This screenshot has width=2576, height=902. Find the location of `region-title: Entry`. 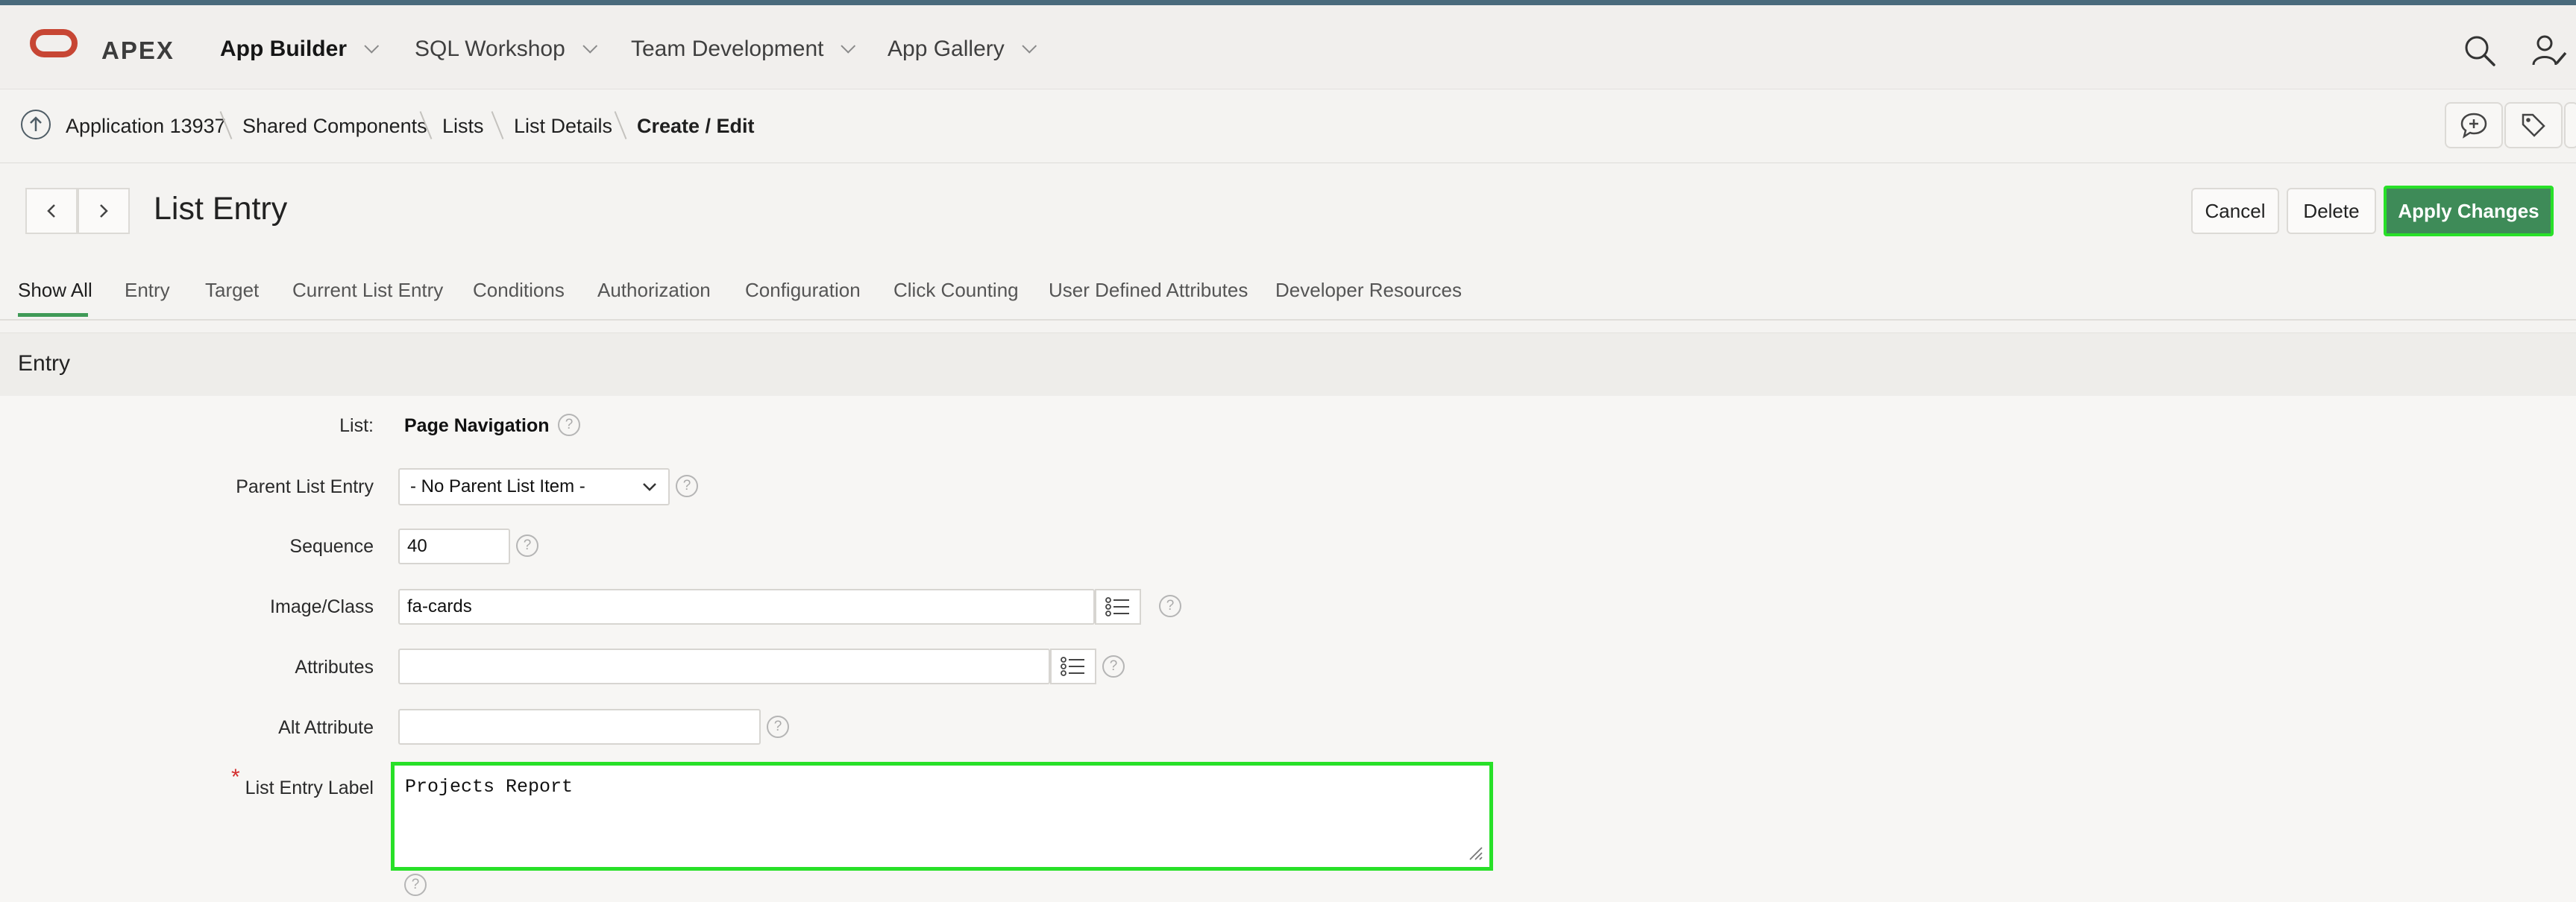

region-title: Entry is located at coordinates (45, 363).